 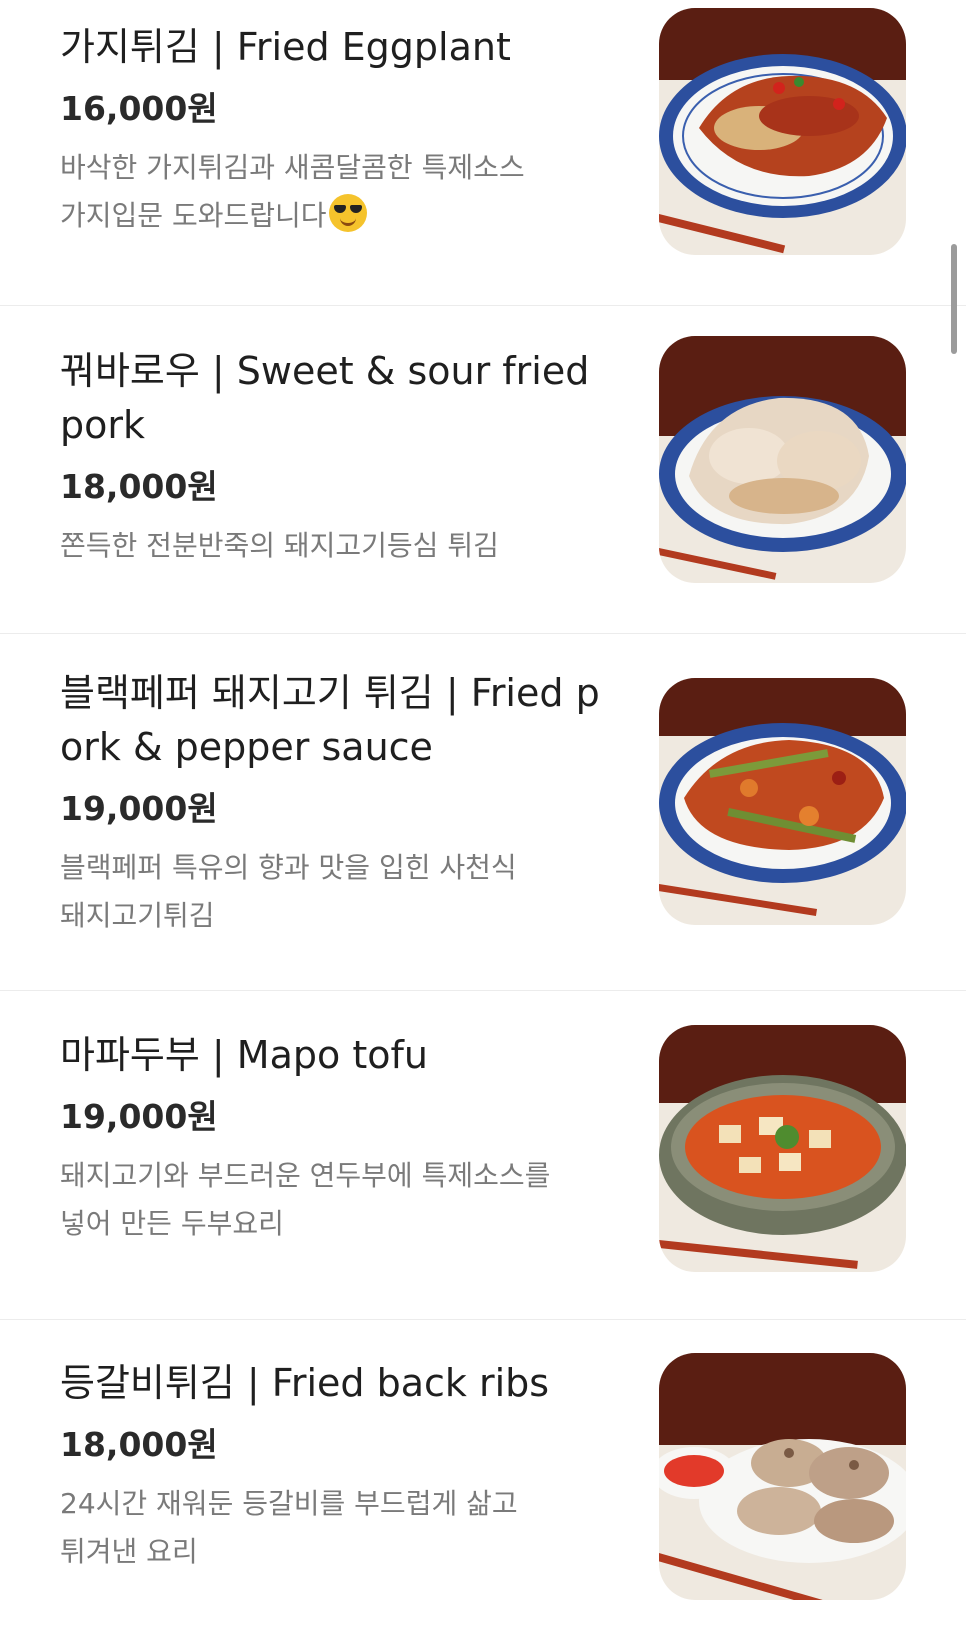 I want to click on pepper-pork-photo, so click(x=782, y=801).